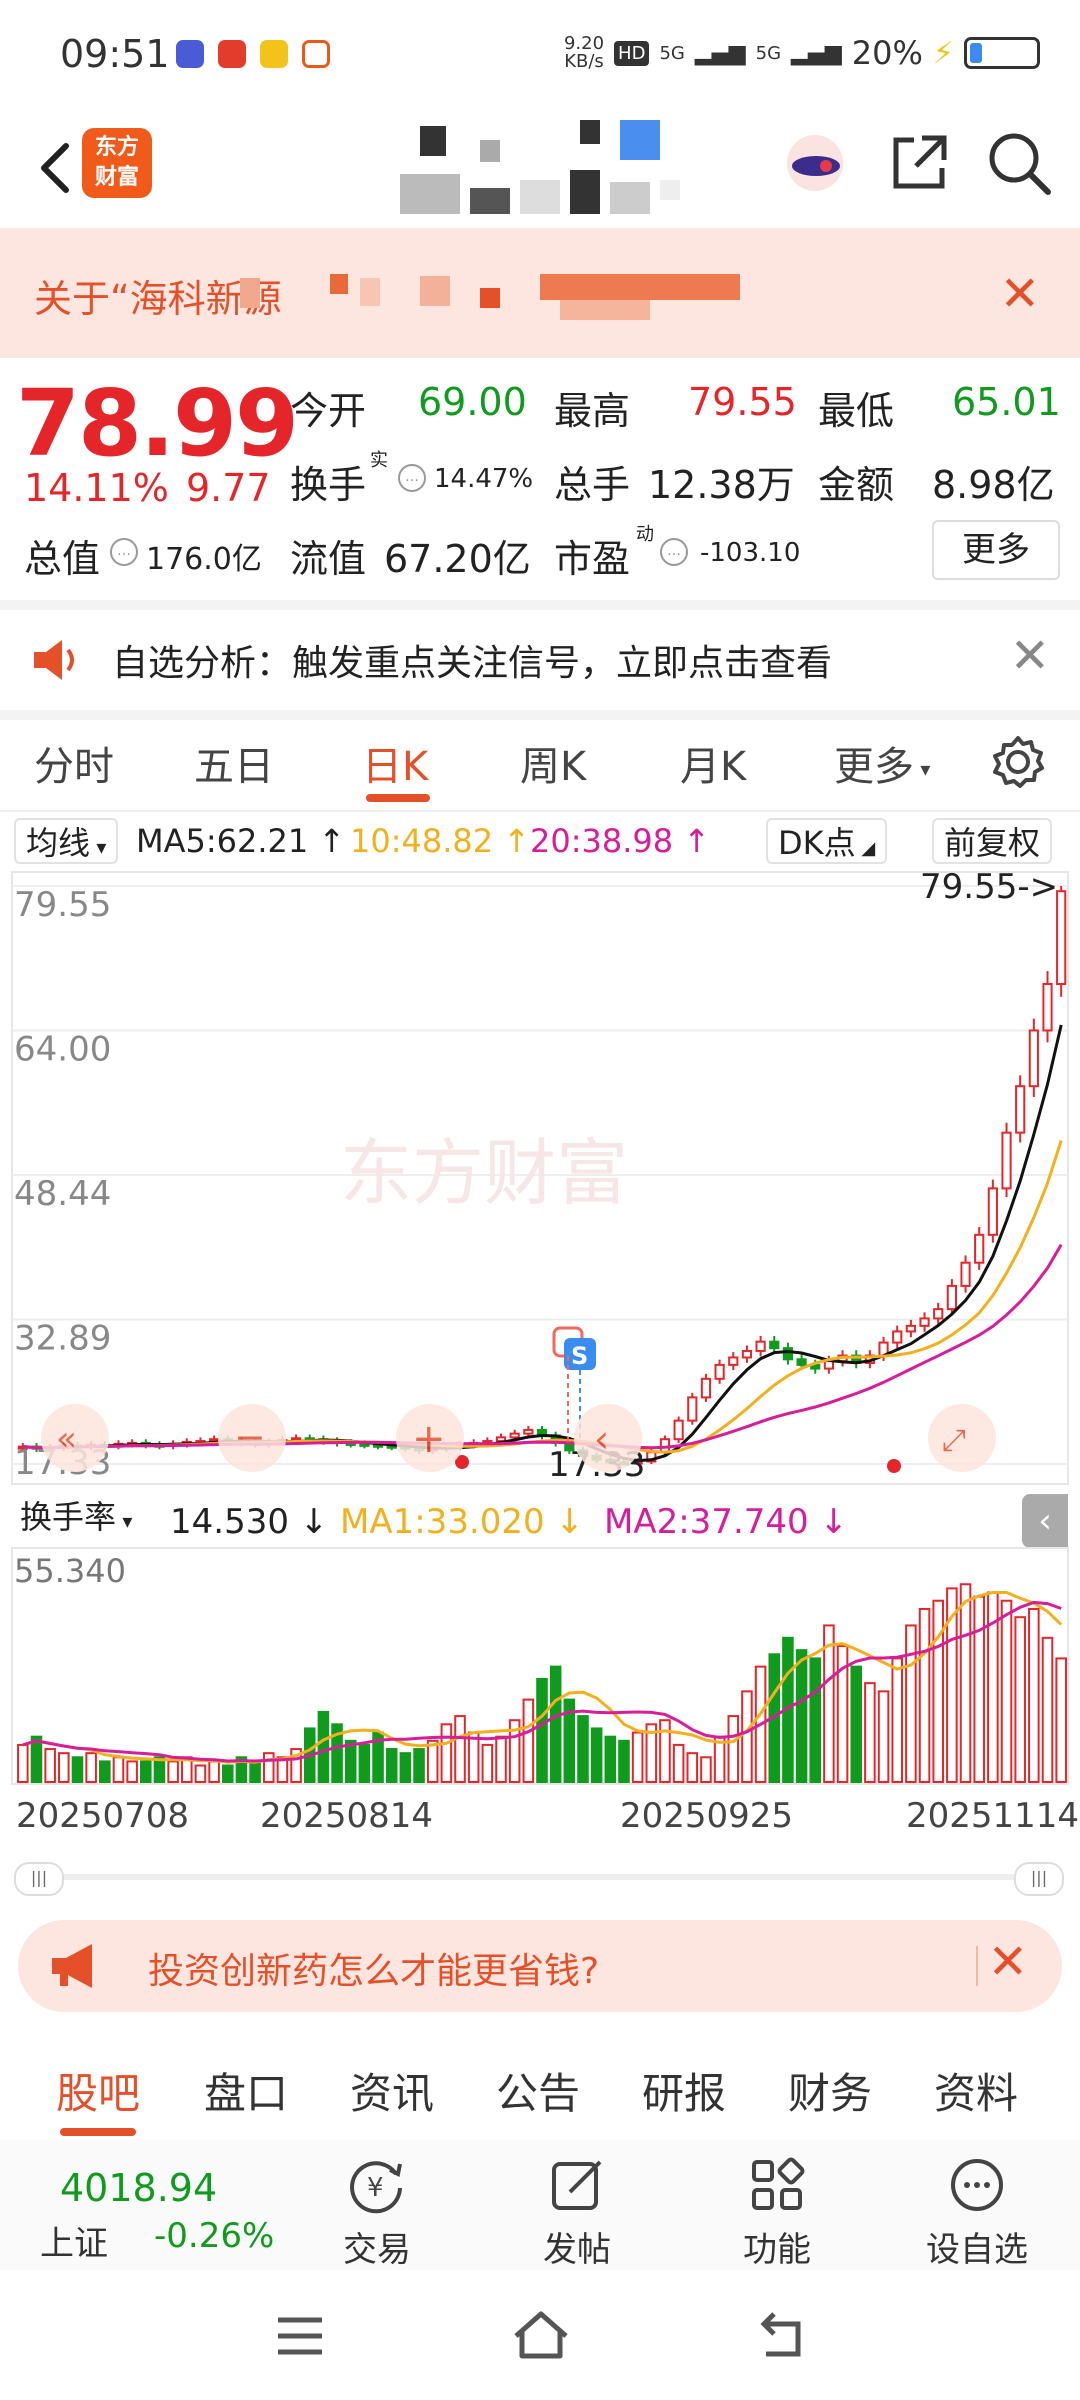 This screenshot has height=2400, width=1080. What do you see at coordinates (392, 2090) in the screenshot?
I see `tab-news: 资讯` at bounding box center [392, 2090].